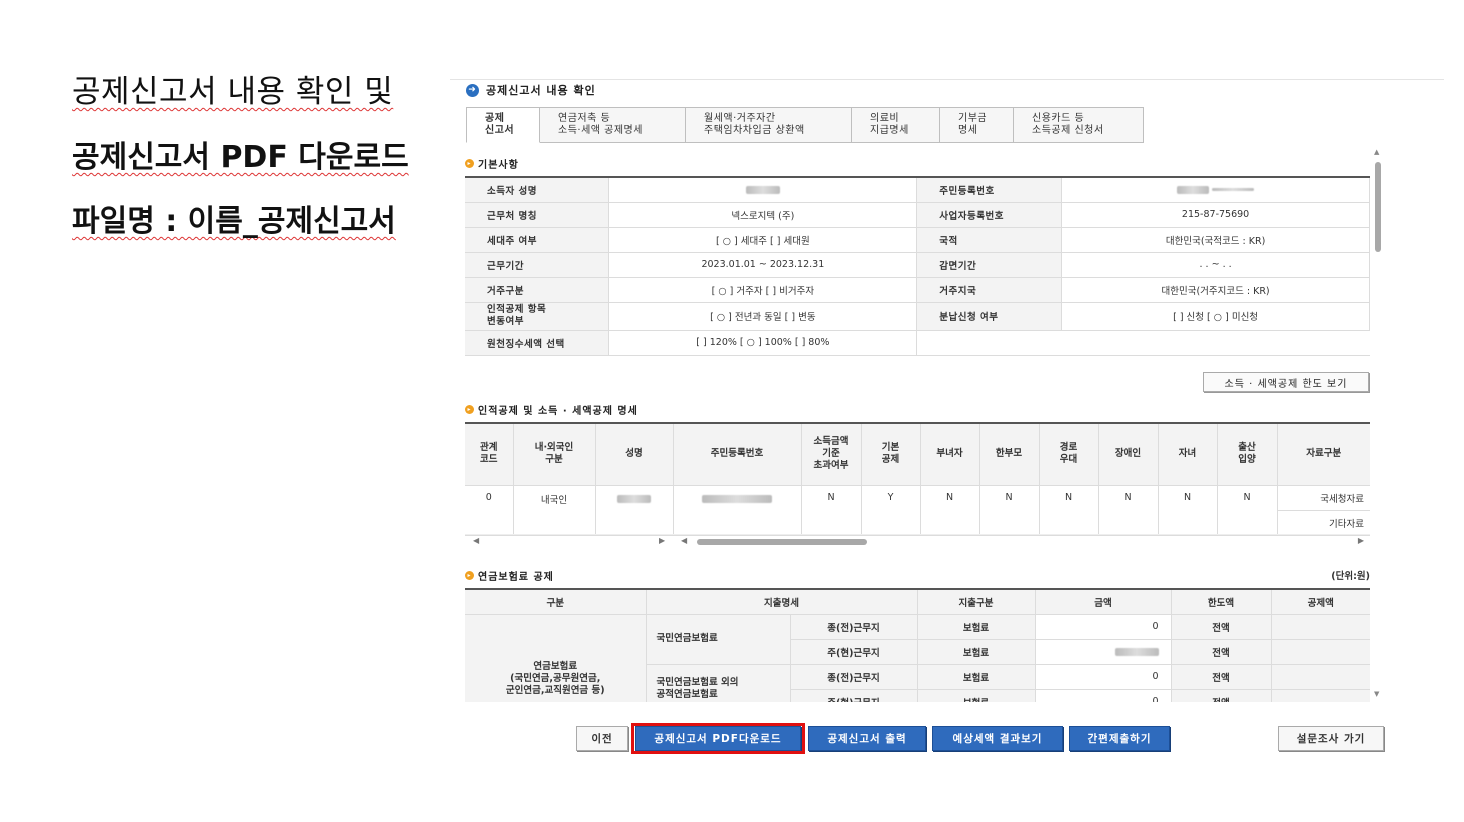 This screenshot has width=1464, height=822. What do you see at coordinates (1215, 316) in the screenshot?
I see `value-cell: [ ] 신청 [ ○ ] 미신청` at bounding box center [1215, 316].